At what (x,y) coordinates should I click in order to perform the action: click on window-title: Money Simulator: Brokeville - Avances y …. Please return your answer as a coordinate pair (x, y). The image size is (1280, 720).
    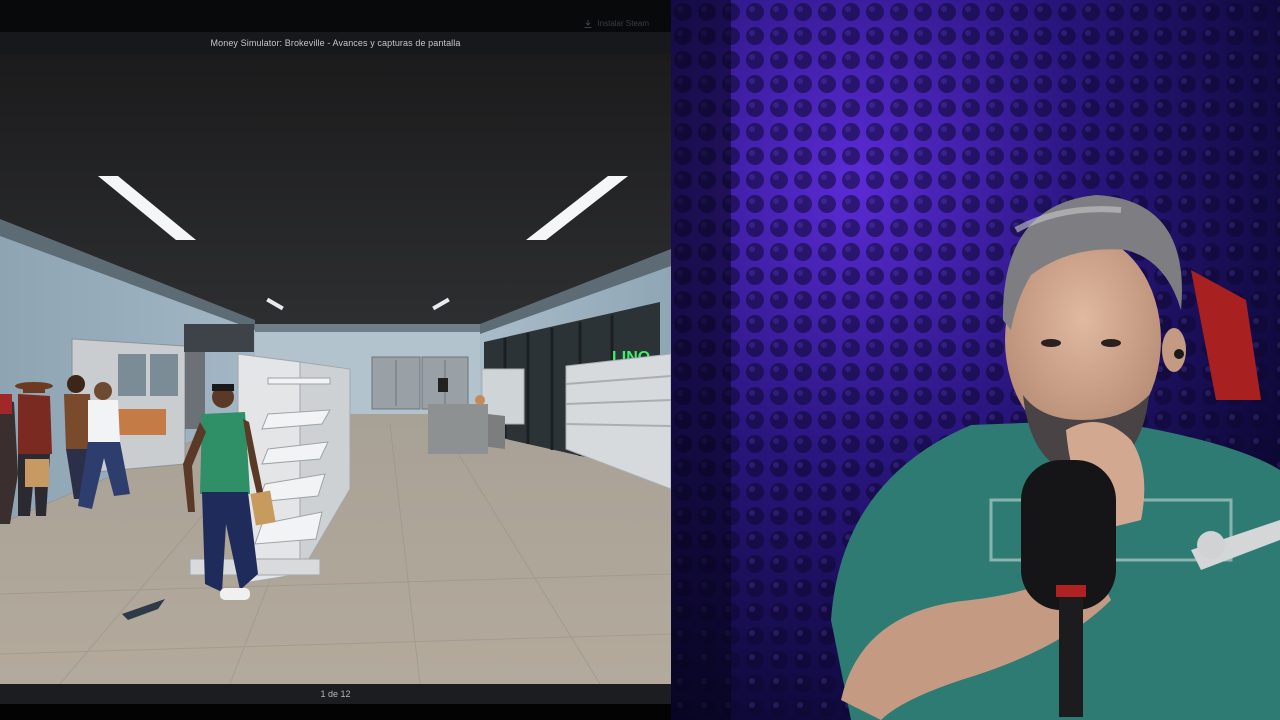
    Looking at the image, I should click on (335, 43).